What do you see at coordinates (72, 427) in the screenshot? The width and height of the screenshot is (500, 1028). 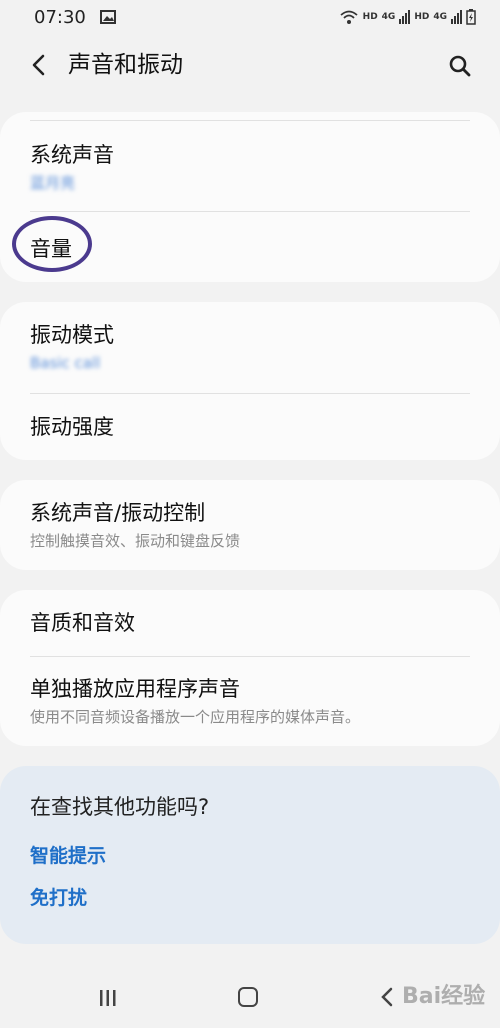 I see `vibration-intensity-title: 振动强度` at bounding box center [72, 427].